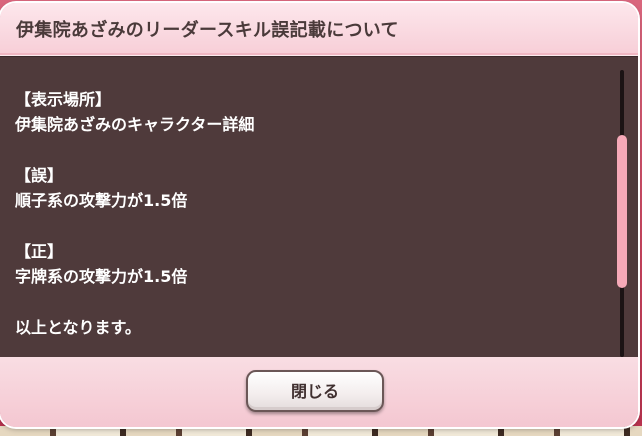 The width and height of the screenshot is (642, 436). What do you see at coordinates (101, 276) in the screenshot?
I see `body-line: 字牌系の攻撃力が1.5倍` at bounding box center [101, 276].